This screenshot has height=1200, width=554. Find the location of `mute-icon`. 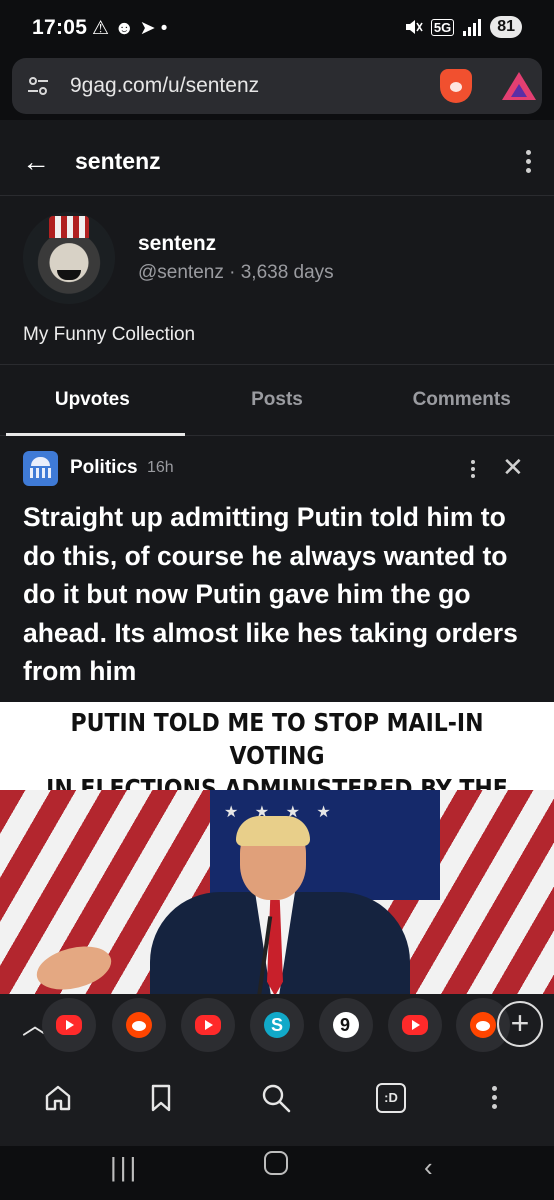

mute-icon is located at coordinates (414, 27).